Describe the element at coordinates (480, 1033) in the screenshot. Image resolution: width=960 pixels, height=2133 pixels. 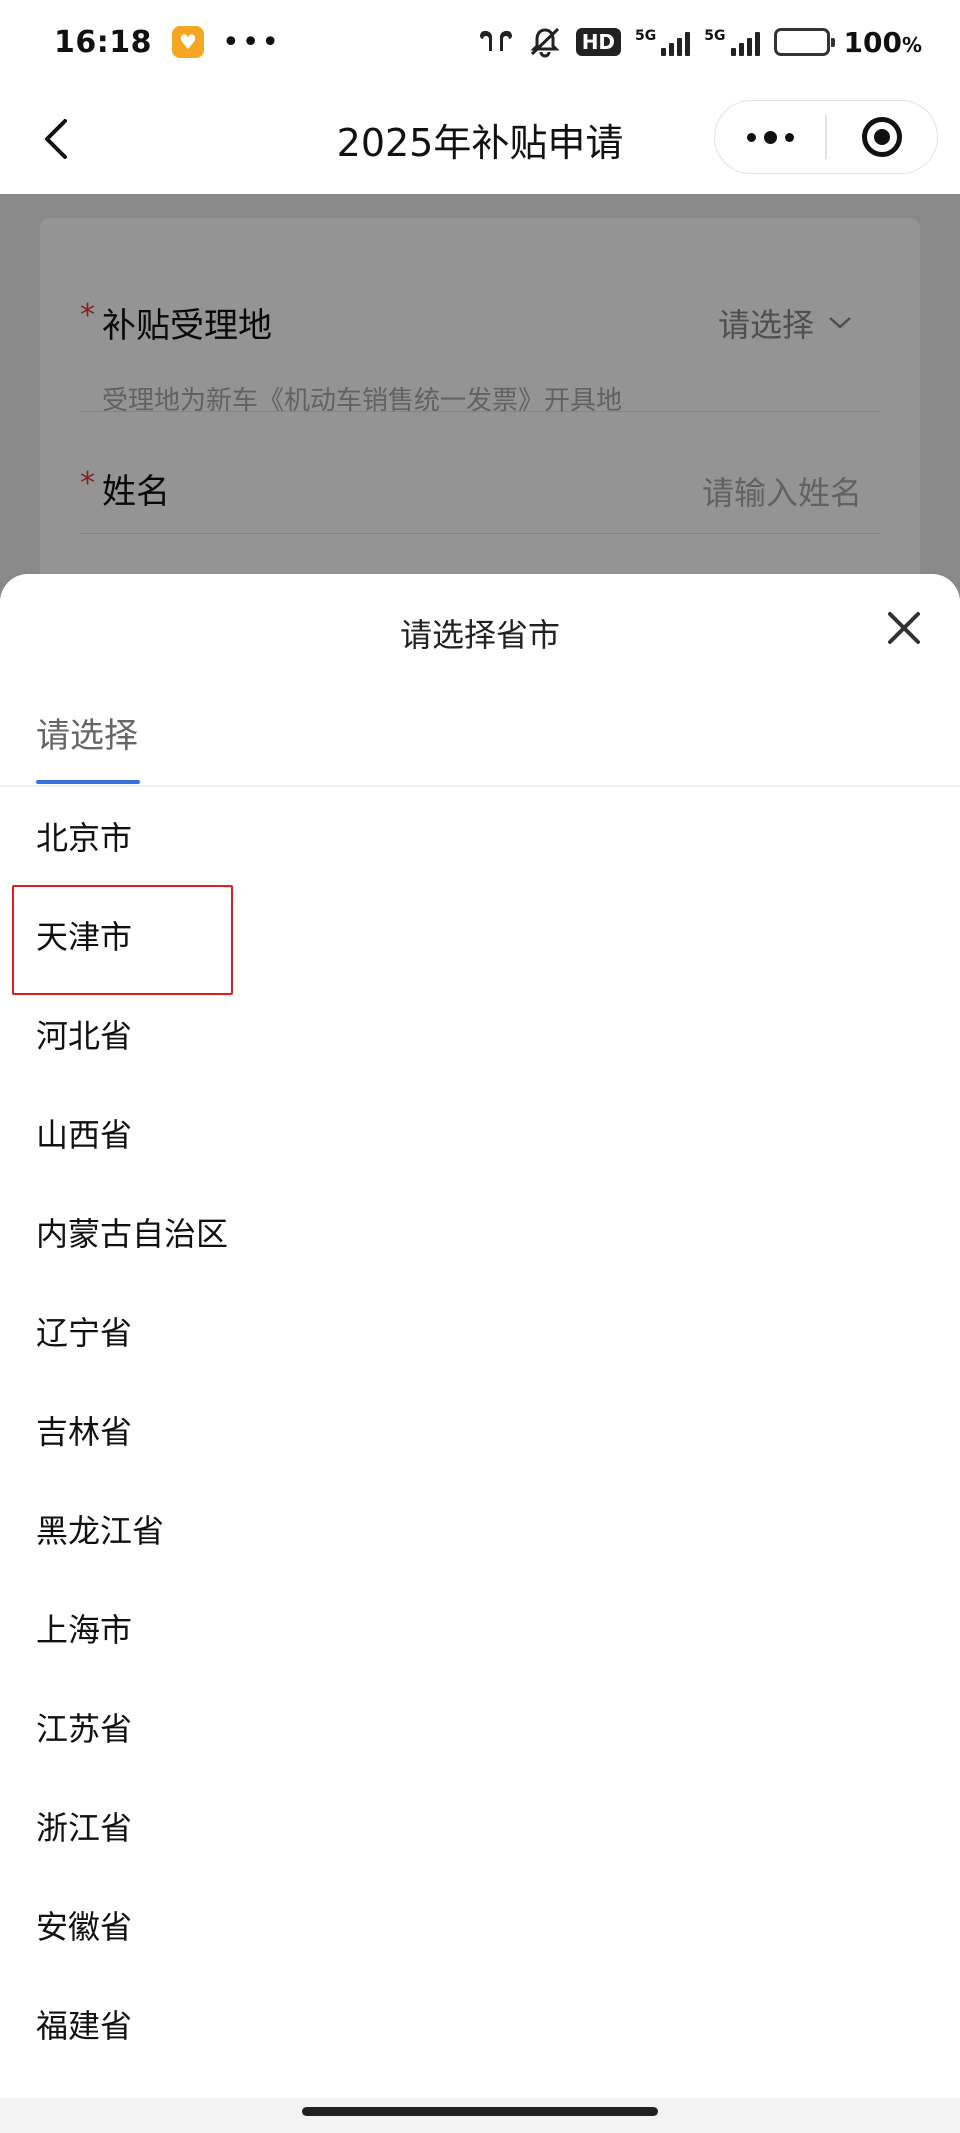
I see `province-item-hebei: 河北省` at that location.